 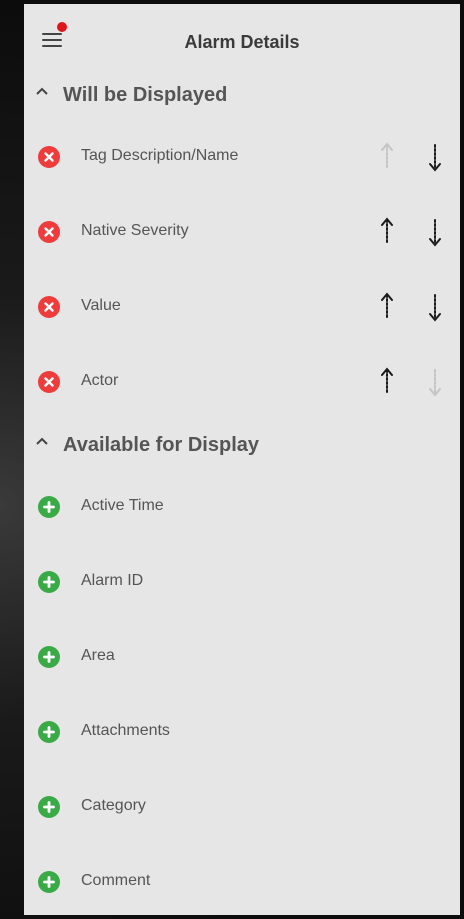 What do you see at coordinates (242, 307) in the screenshot?
I see `displayed-item: Value` at bounding box center [242, 307].